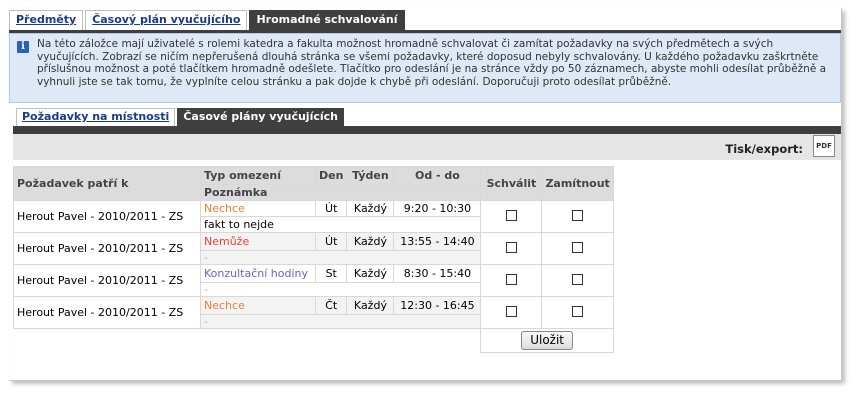  Describe the element at coordinates (340, 192) in the screenshot. I see `header-note: Poznámka` at that location.